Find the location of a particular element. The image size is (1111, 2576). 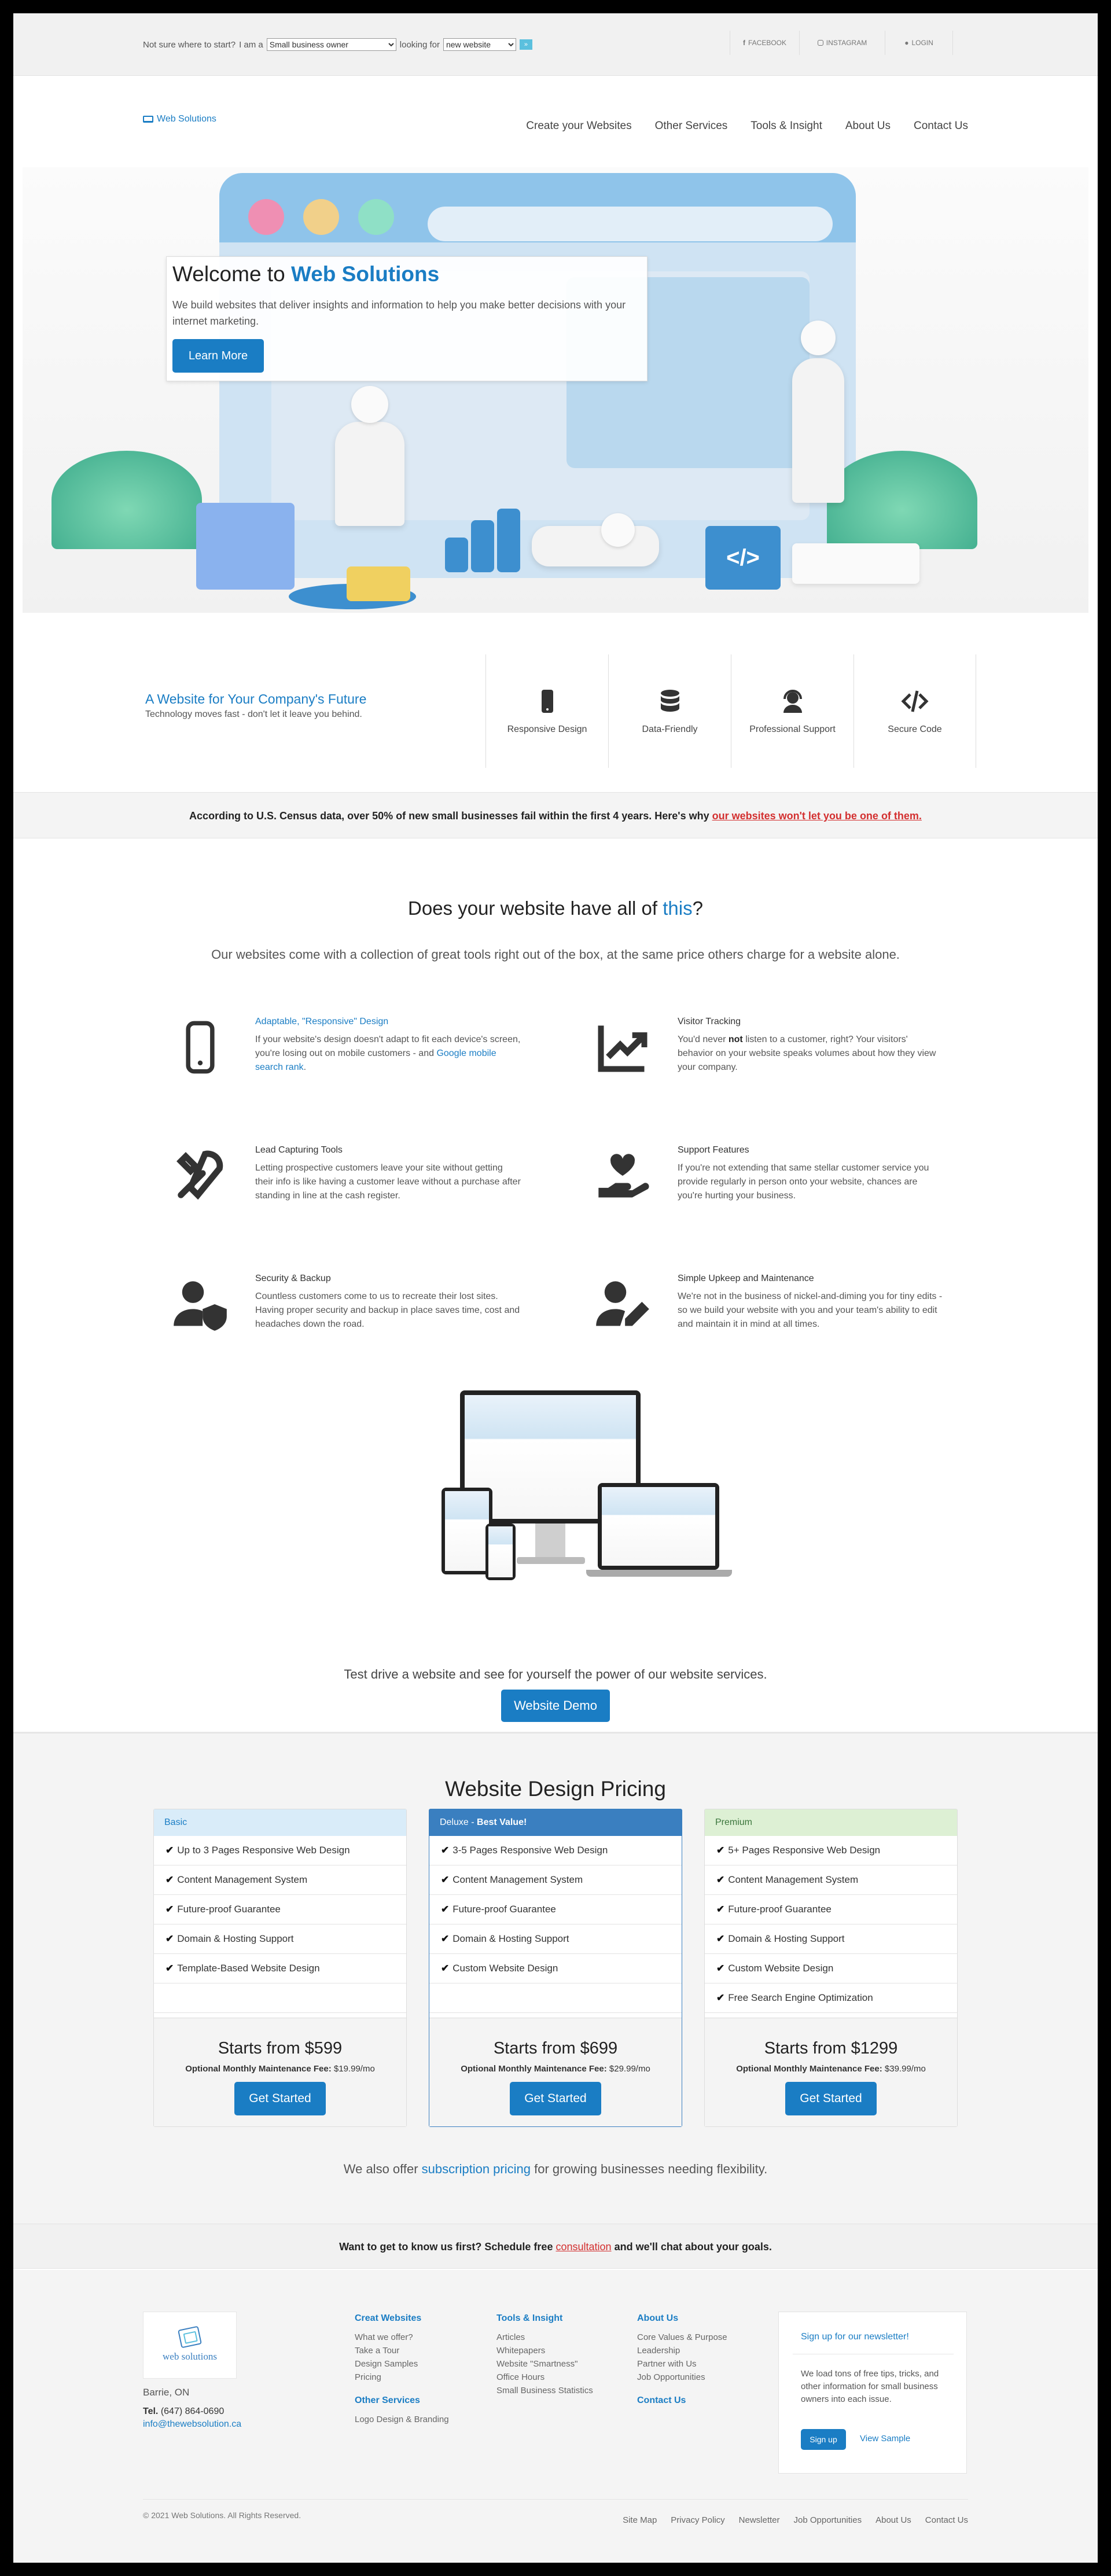

footer-col-title: Tools & Insight is located at coordinates (544, 2318).